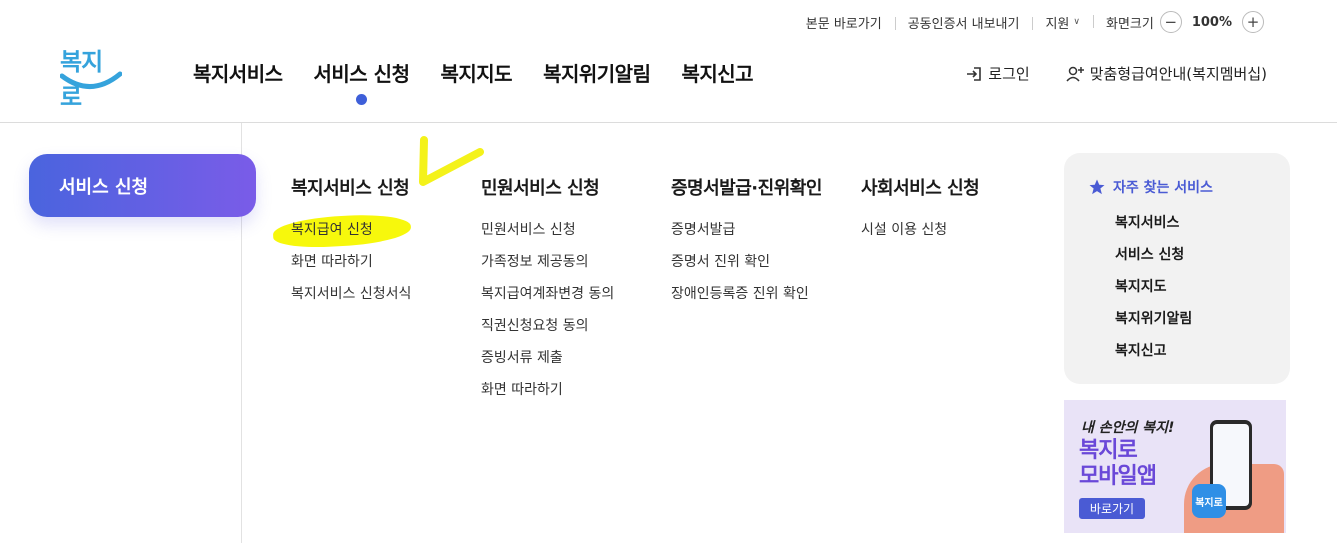 The width and height of the screenshot is (1337, 543). I want to click on app-icon: 복지로, so click(1209, 501).